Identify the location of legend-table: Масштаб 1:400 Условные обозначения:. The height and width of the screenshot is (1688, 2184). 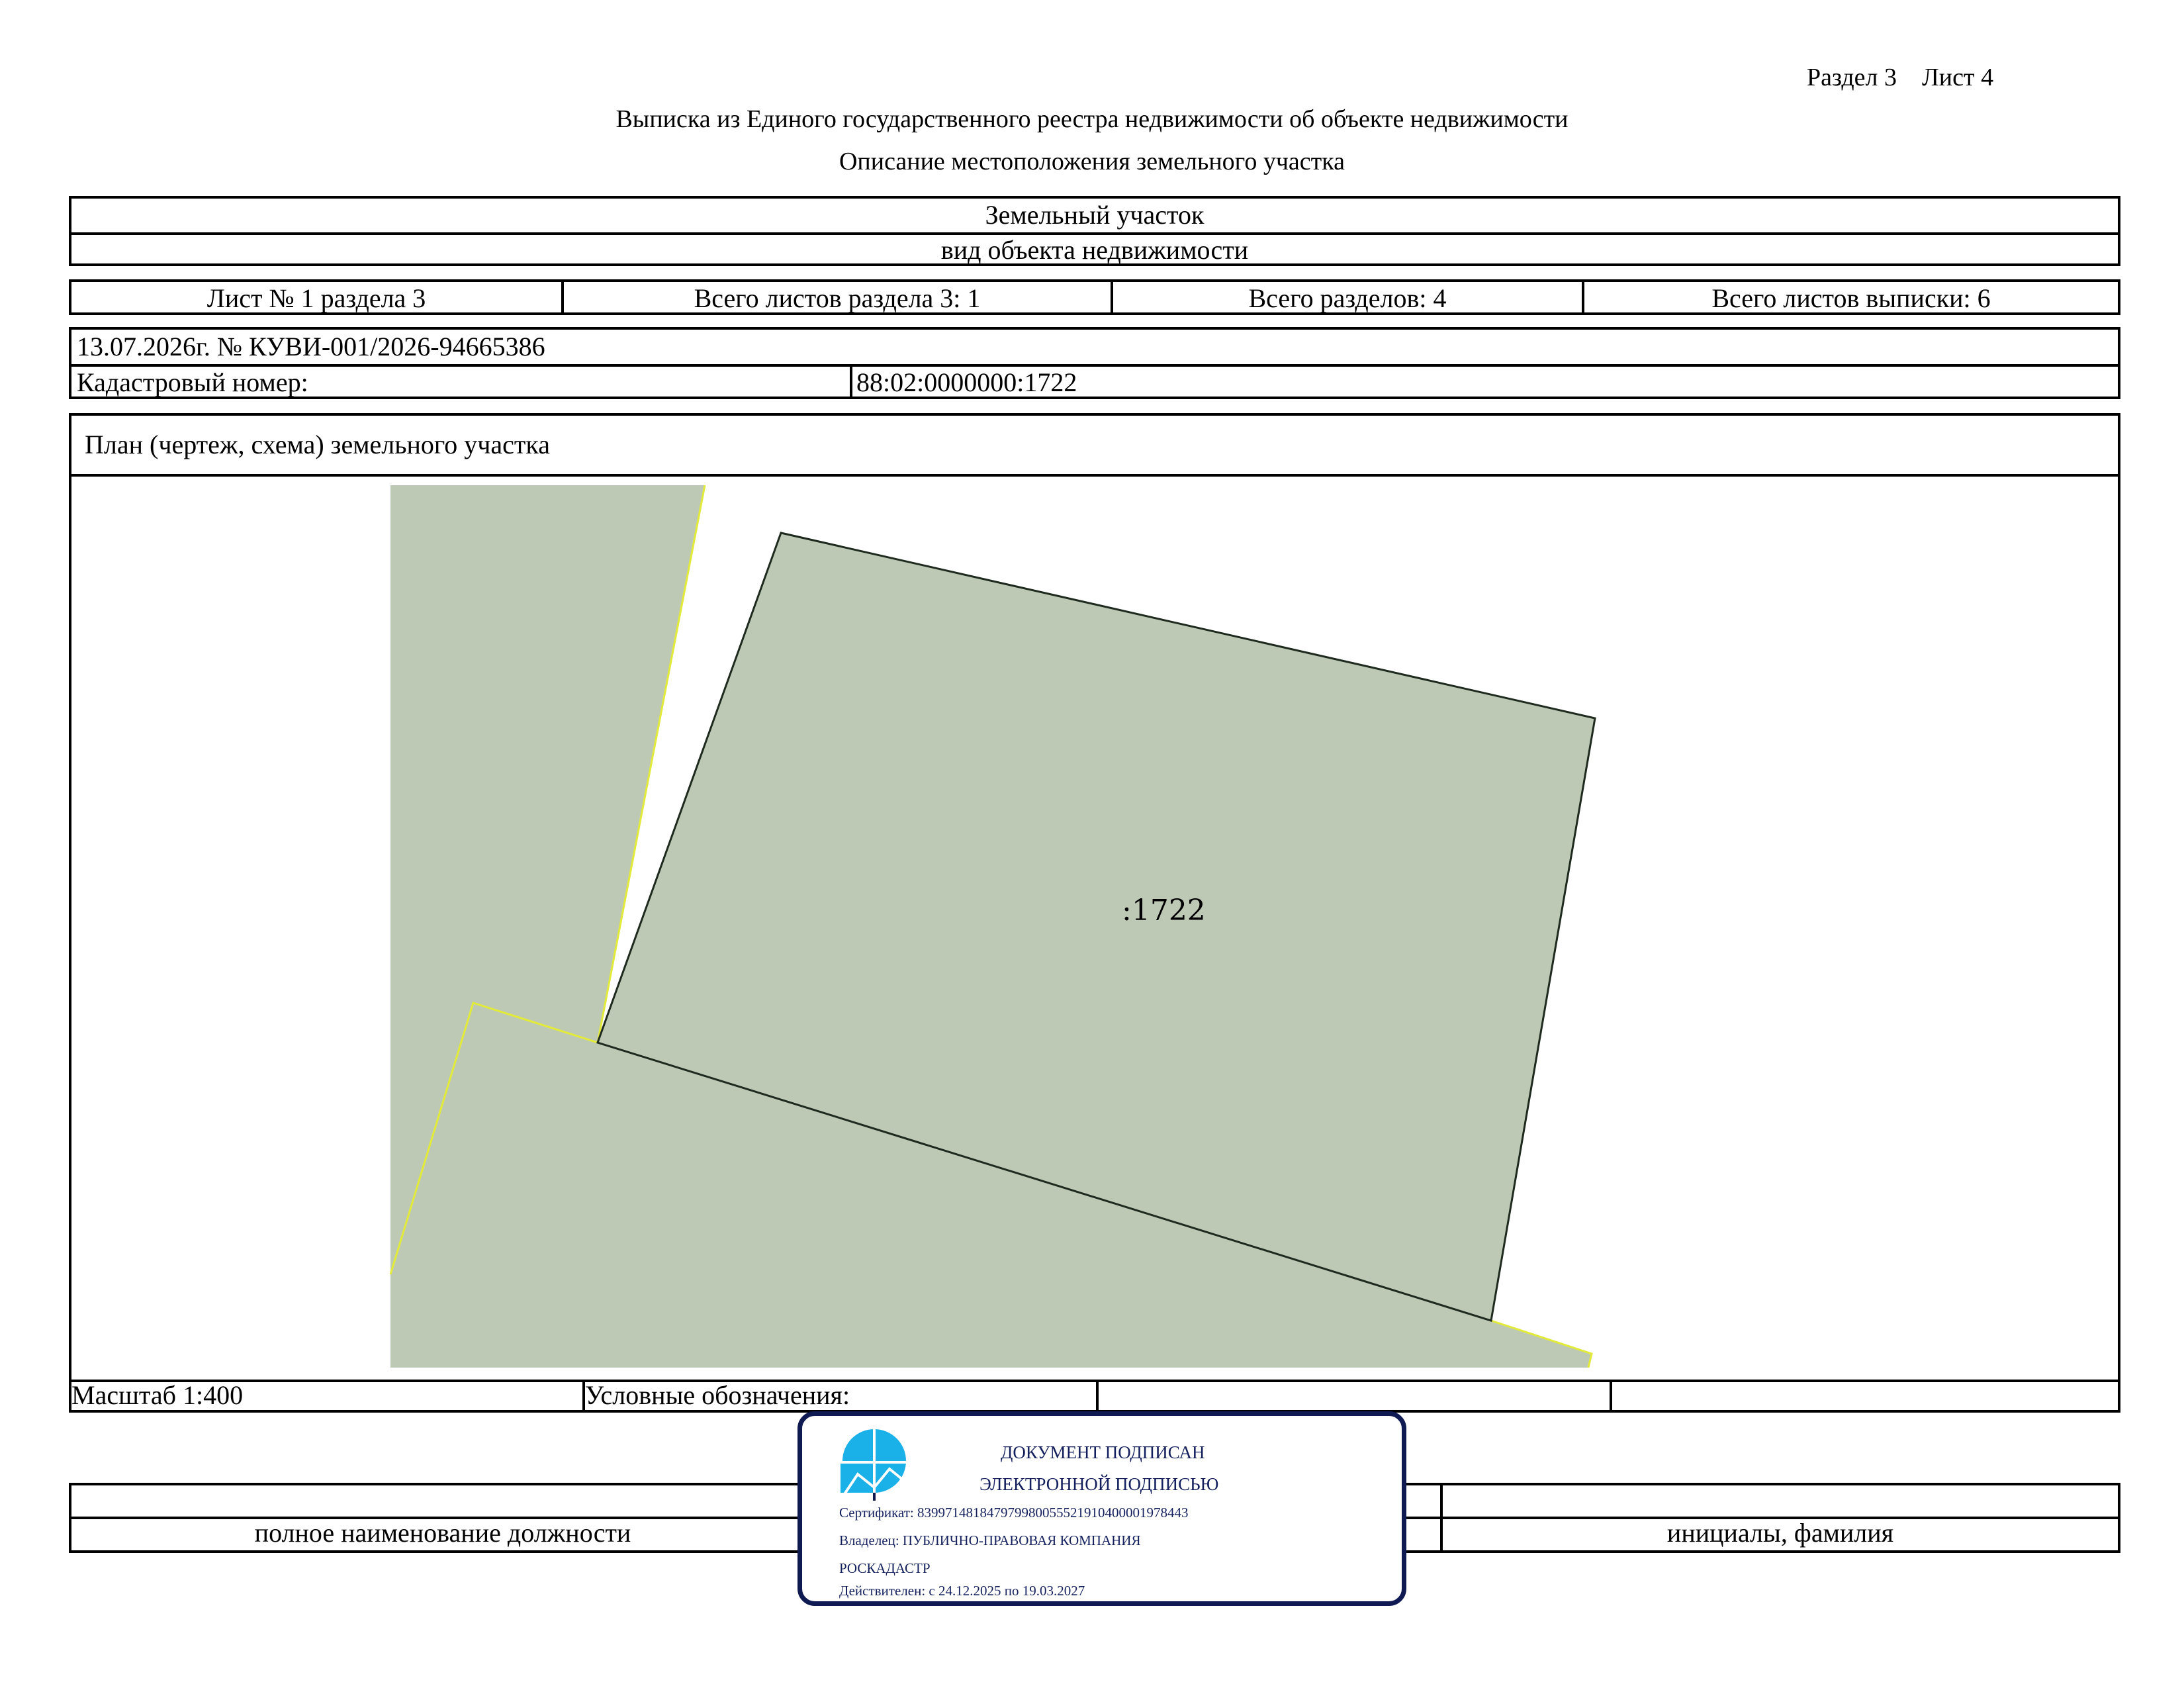
(1094, 1396).